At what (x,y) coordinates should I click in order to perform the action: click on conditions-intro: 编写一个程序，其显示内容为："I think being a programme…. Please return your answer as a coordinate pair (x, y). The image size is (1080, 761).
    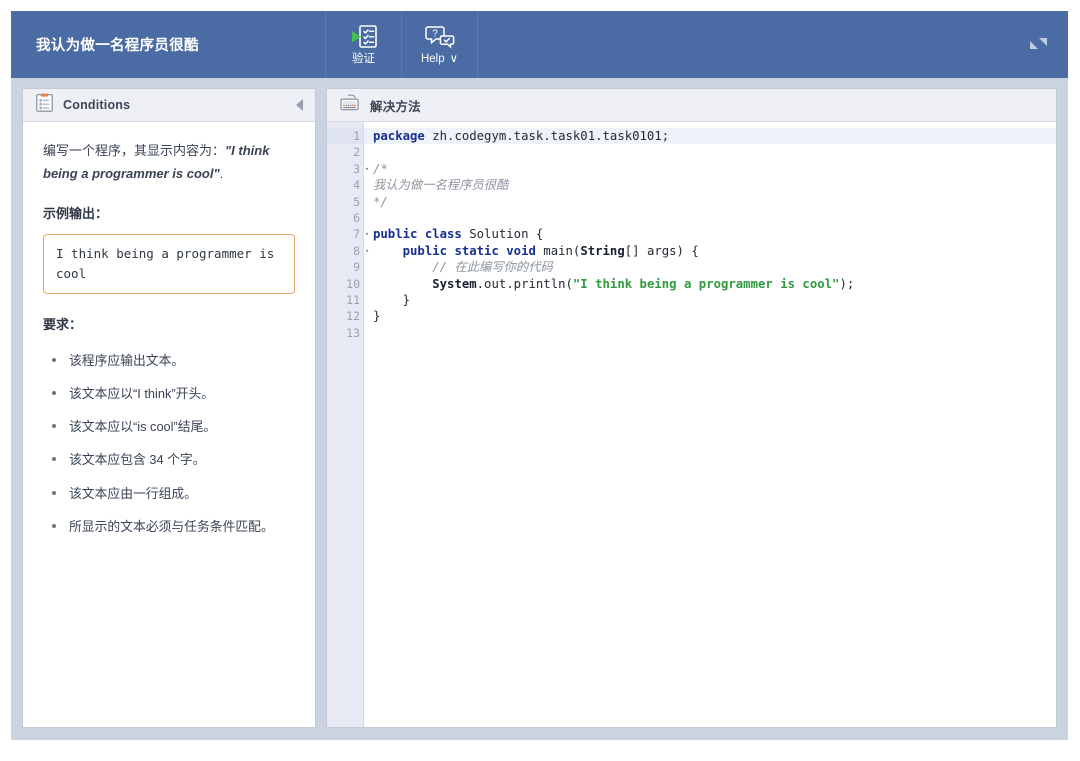
    Looking at the image, I should click on (169, 163).